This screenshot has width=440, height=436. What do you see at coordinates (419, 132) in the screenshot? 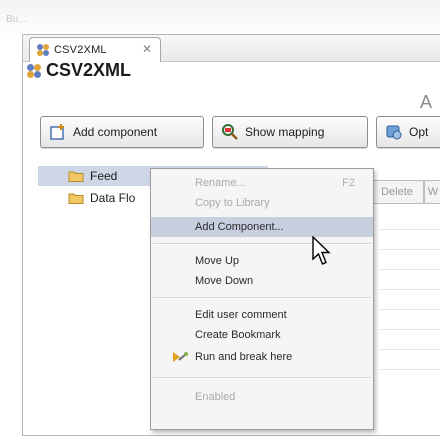
I see `options-label: Opt` at bounding box center [419, 132].